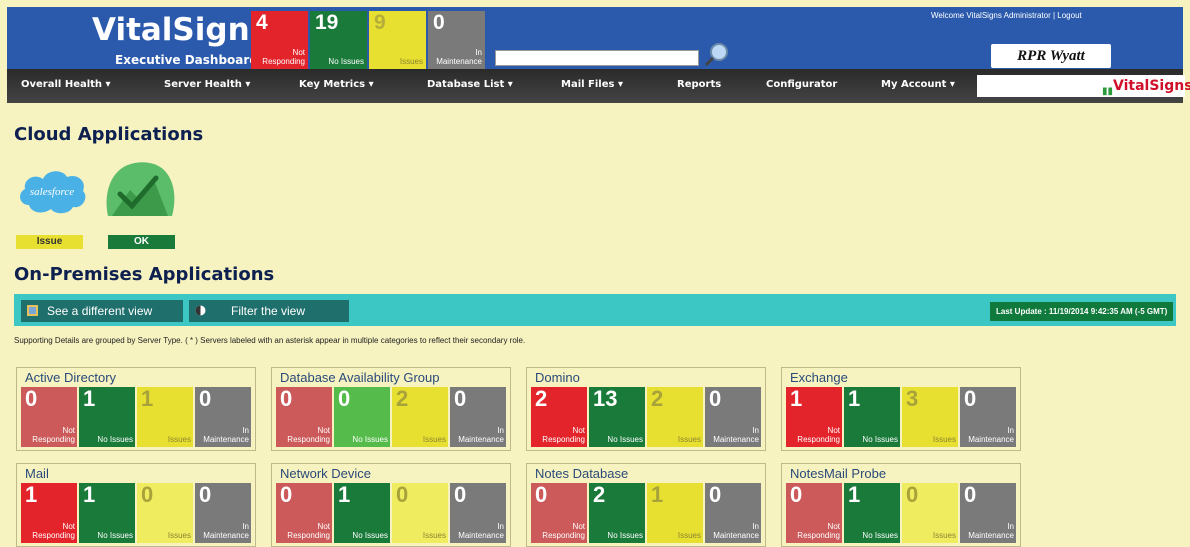 This screenshot has width=1190, height=547. Describe the element at coordinates (1051, 56) in the screenshot. I see `client-logo: RPR Wyatt` at that location.